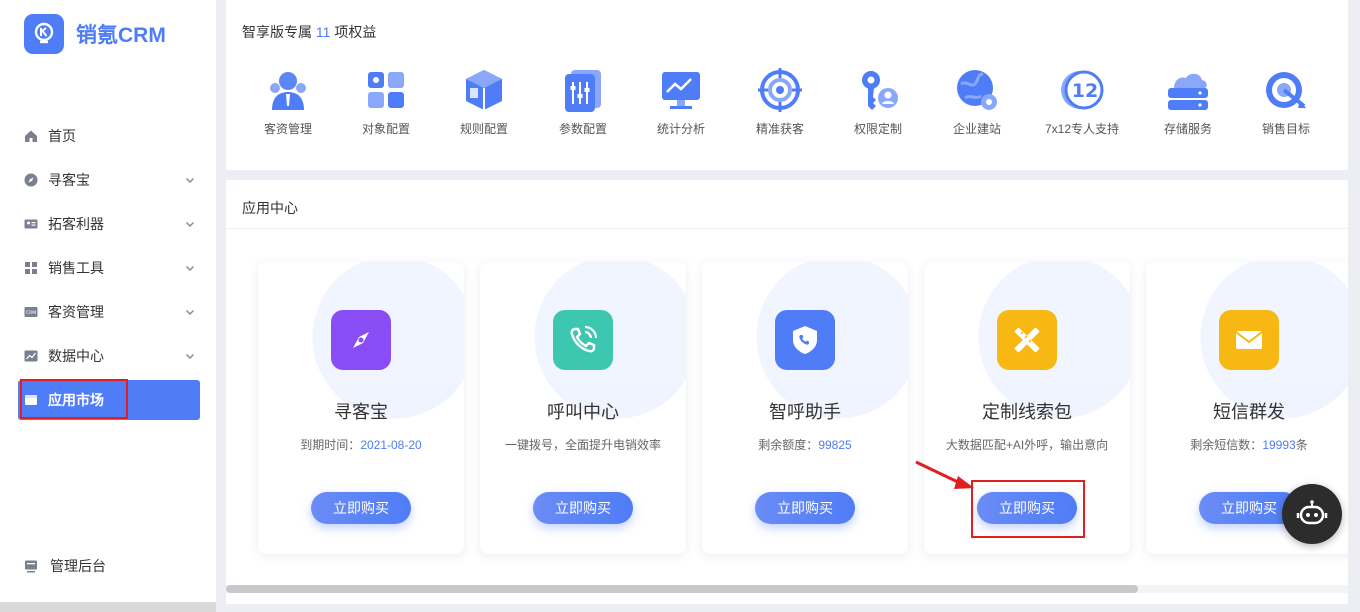  I want to click on monitor-icon, so click(31, 566).